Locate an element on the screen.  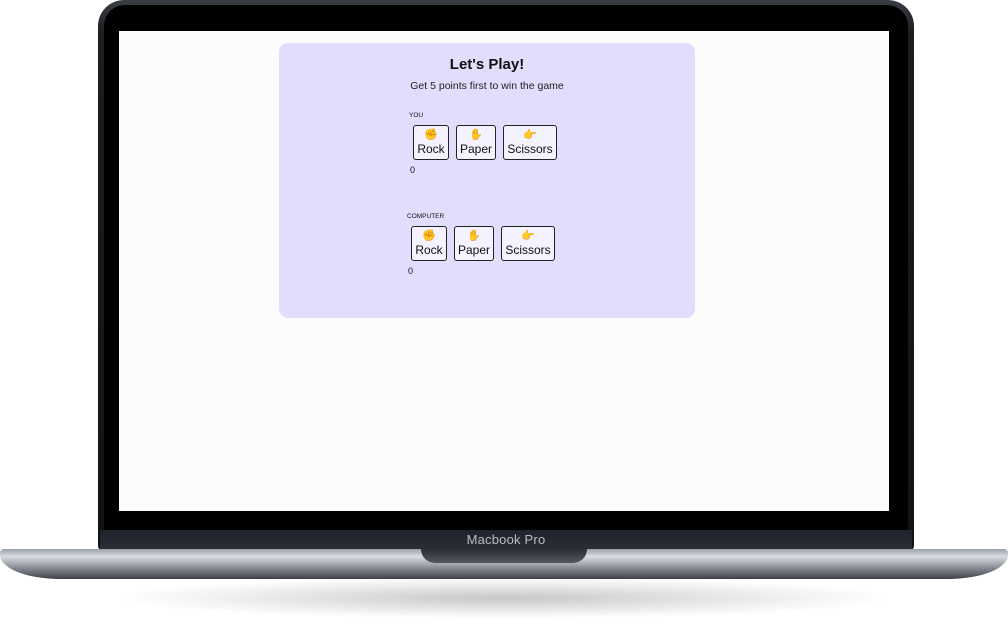
device-brand-label: Macbook Pro is located at coordinates (506, 539).